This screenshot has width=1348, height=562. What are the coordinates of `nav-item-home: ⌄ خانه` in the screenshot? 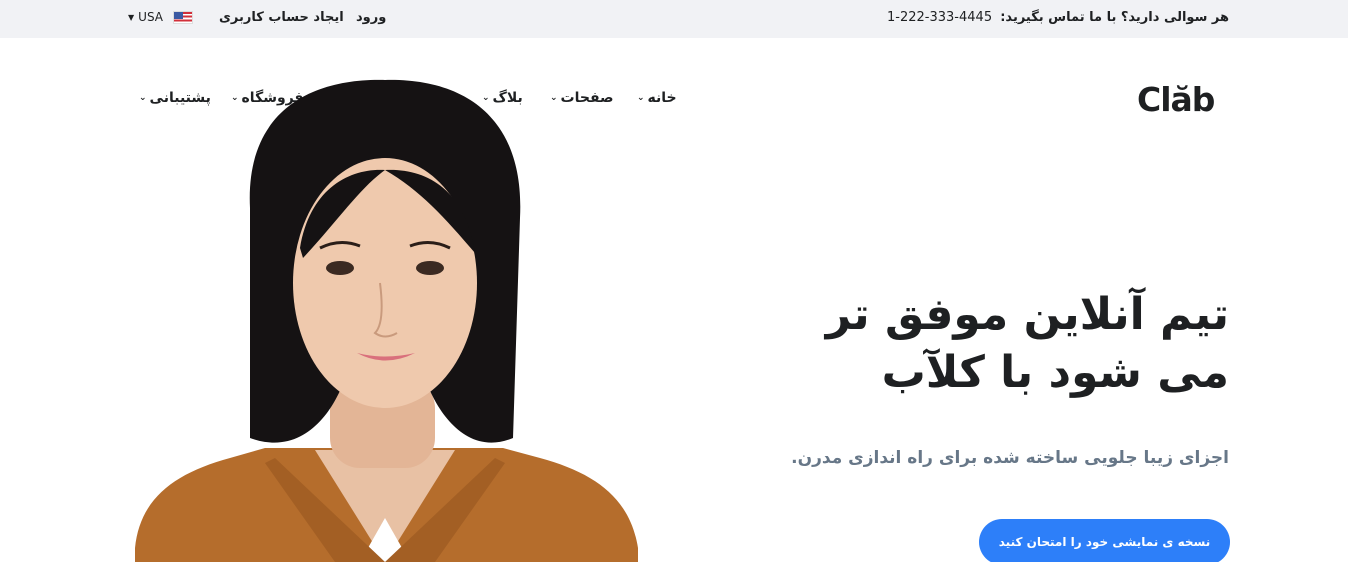 It's located at (657, 98).